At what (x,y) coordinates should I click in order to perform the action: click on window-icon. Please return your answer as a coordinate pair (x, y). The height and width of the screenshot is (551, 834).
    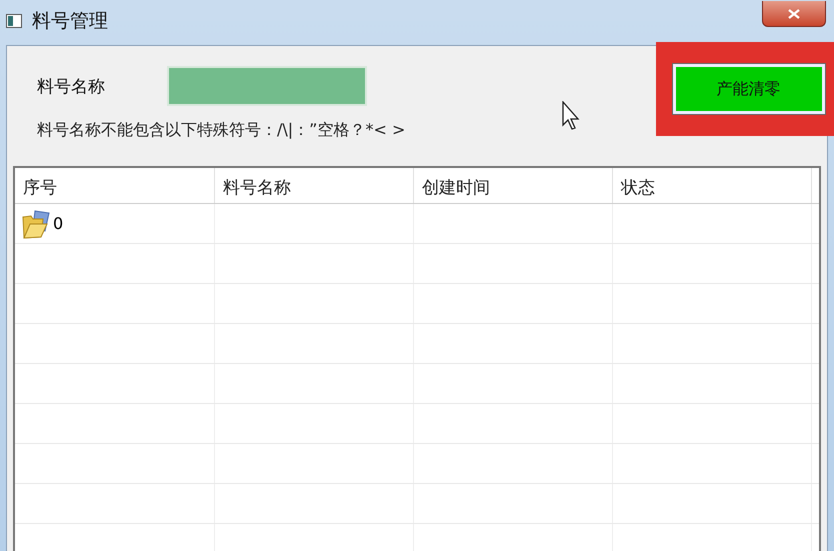
    Looking at the image, I should click on (14, 21).